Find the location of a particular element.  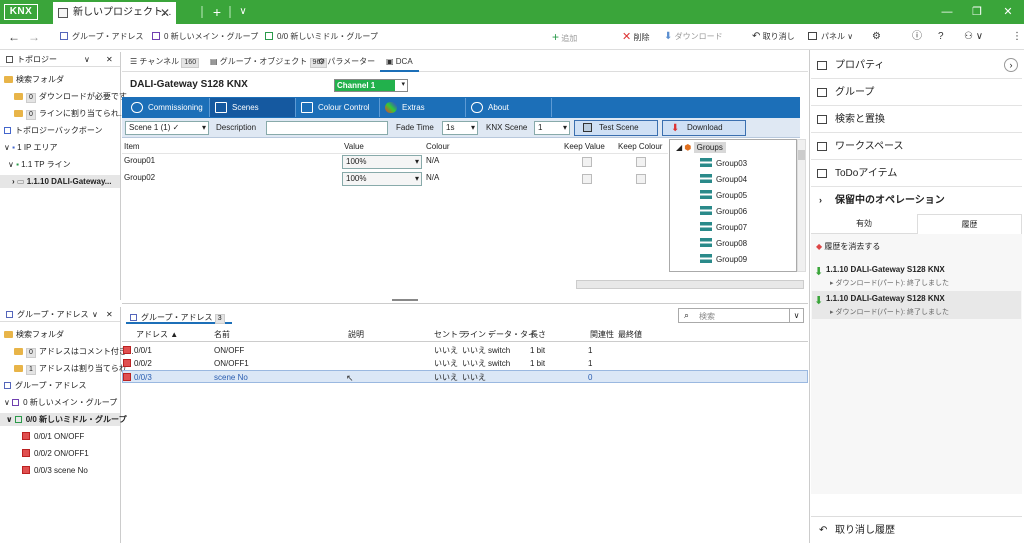

tab-channels: ☰ チャンネル 160 is located at coordinates (166, 62).